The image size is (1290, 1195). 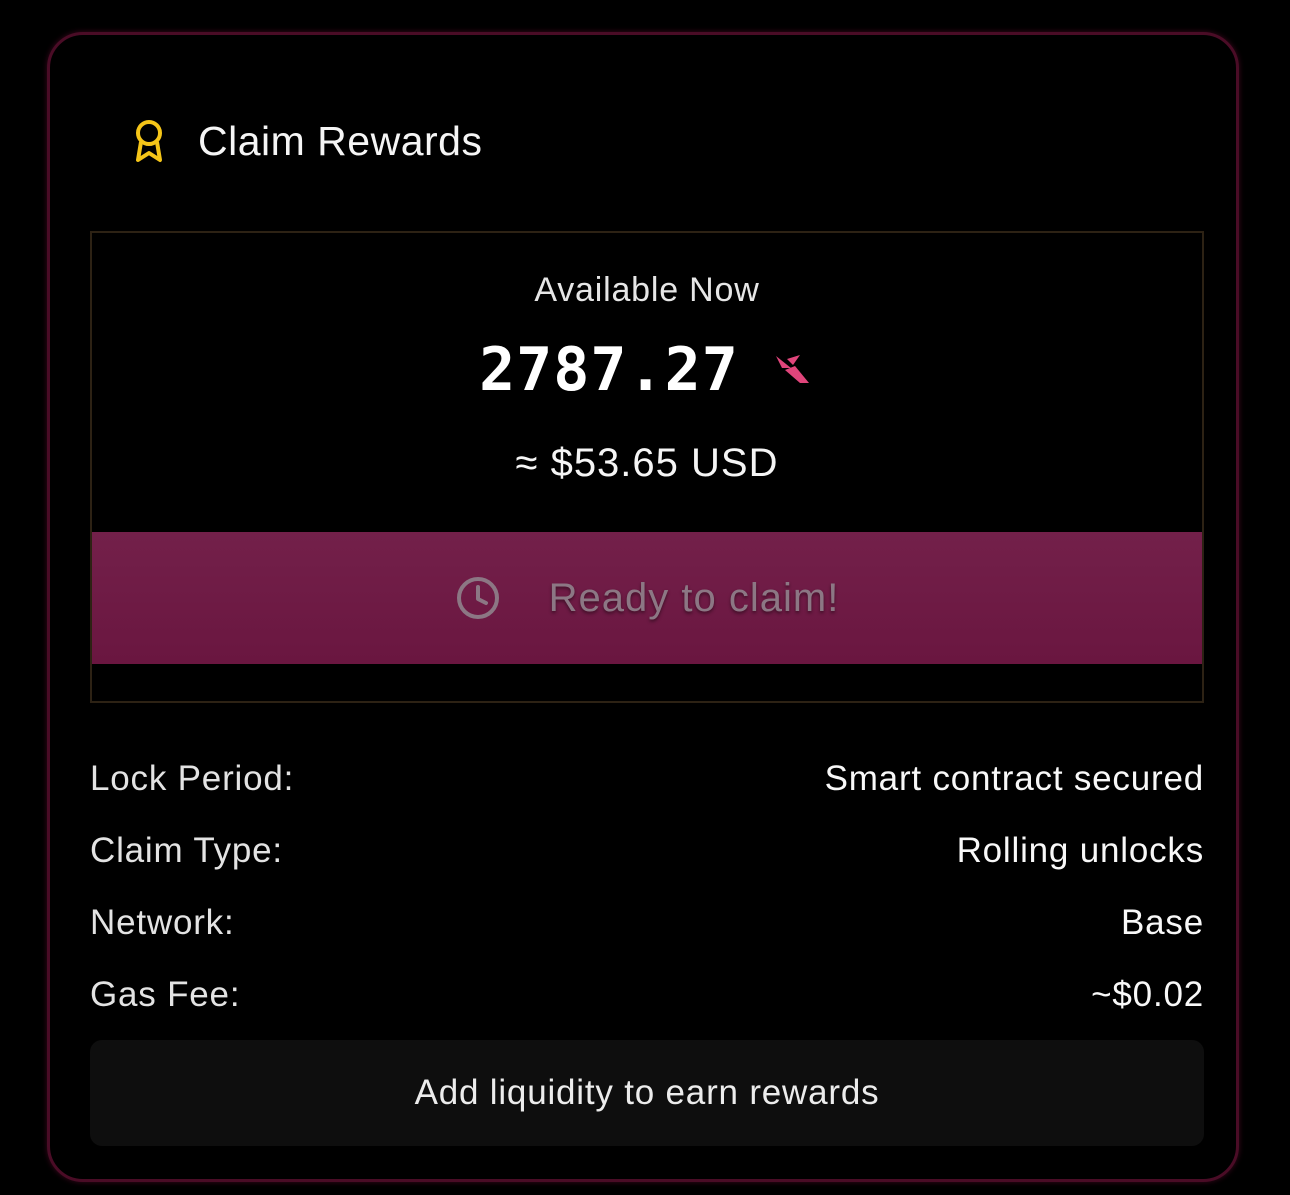 What do you see at coordinates (647, 923) in the screenshot?
I see `detail-row-network: Network: Base` at bounding box center [647, 923].